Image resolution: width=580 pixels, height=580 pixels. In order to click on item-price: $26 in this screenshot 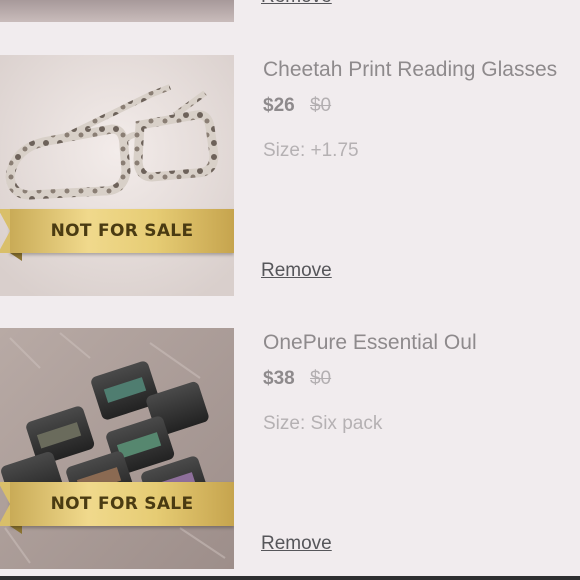, I will do `click(279, 105)`.